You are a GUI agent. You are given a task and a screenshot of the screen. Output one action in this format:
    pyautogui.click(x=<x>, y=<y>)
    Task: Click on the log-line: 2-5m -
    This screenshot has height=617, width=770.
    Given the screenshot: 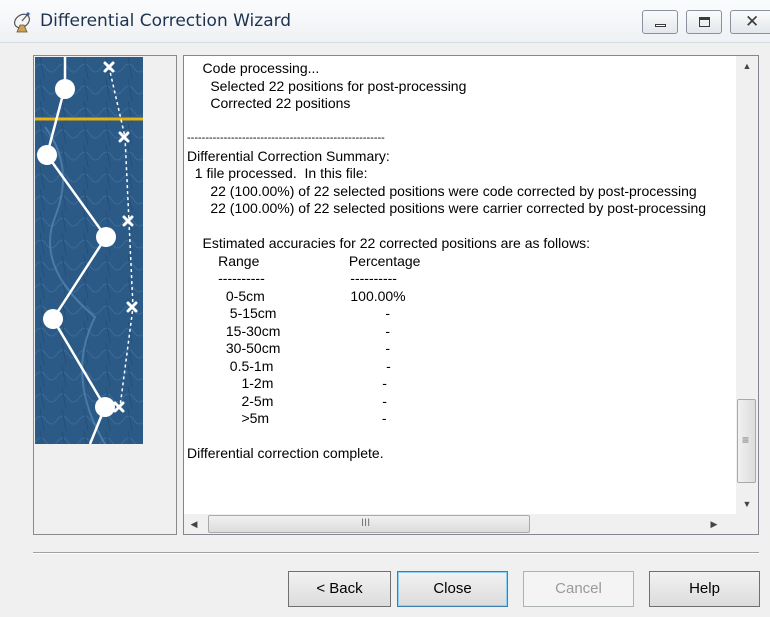 What is the action you would take?
    pyautogui.click(x=287, y=400)
    